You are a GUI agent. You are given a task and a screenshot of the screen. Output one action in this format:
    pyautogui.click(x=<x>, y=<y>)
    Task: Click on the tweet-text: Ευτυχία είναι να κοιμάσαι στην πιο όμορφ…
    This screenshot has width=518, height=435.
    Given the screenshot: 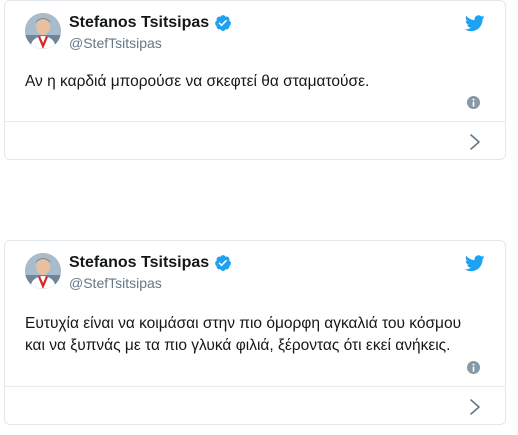 What is the action you would take?
    pyautogui.click(x=255, y=335)
    